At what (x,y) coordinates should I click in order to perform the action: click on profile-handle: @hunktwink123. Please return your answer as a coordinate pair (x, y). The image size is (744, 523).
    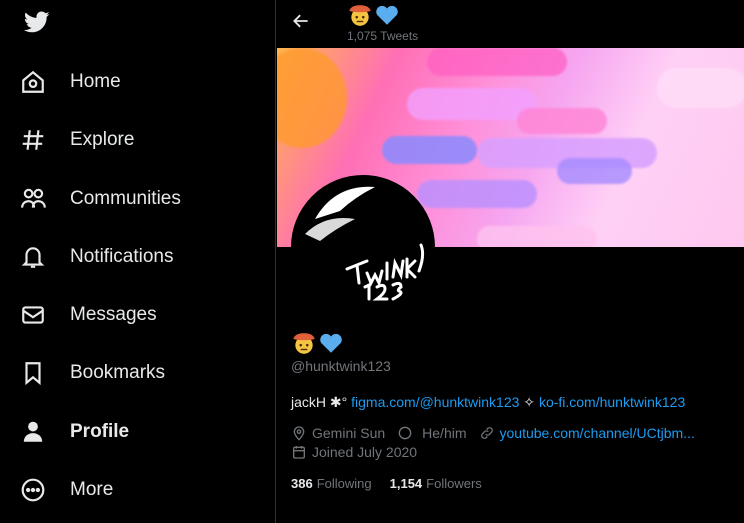
    Looking at the image, I should click on (341, 366).